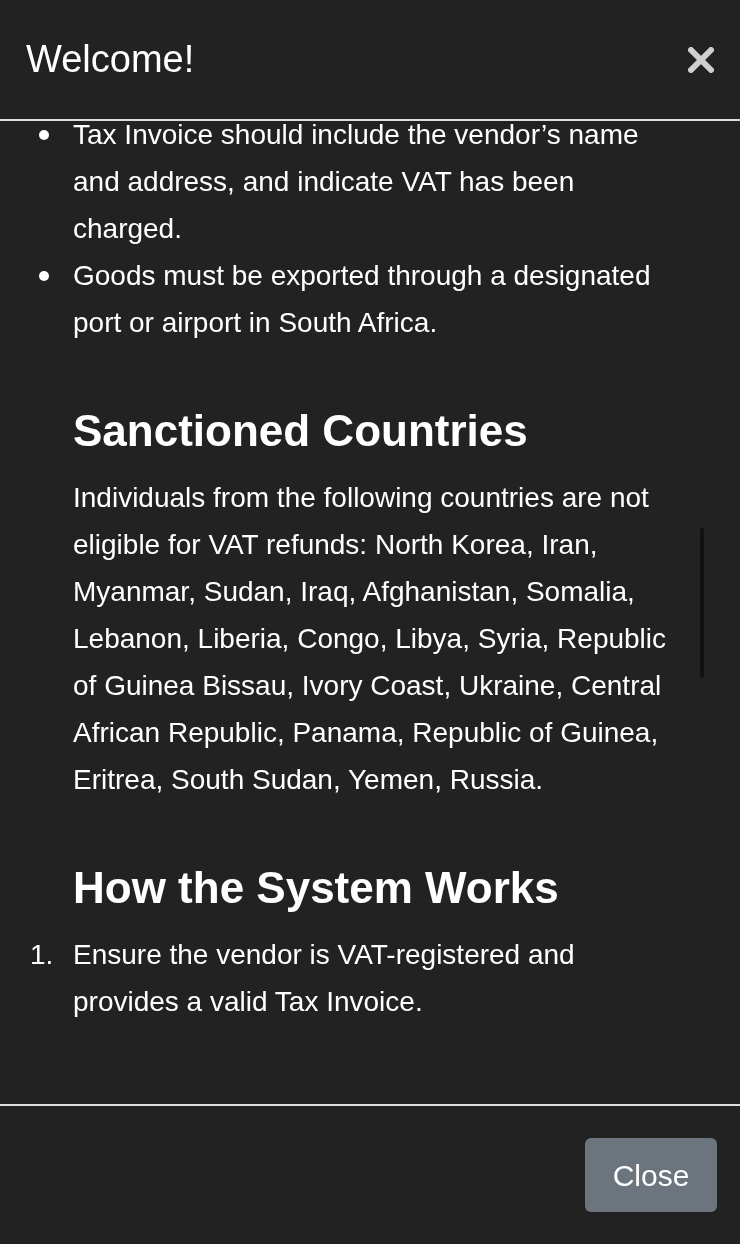 This screenshot has height=1244, width=740. I want to click on bullet-text: Goods must be exported through a designated port or airport in South Africa., so click(362, 299).